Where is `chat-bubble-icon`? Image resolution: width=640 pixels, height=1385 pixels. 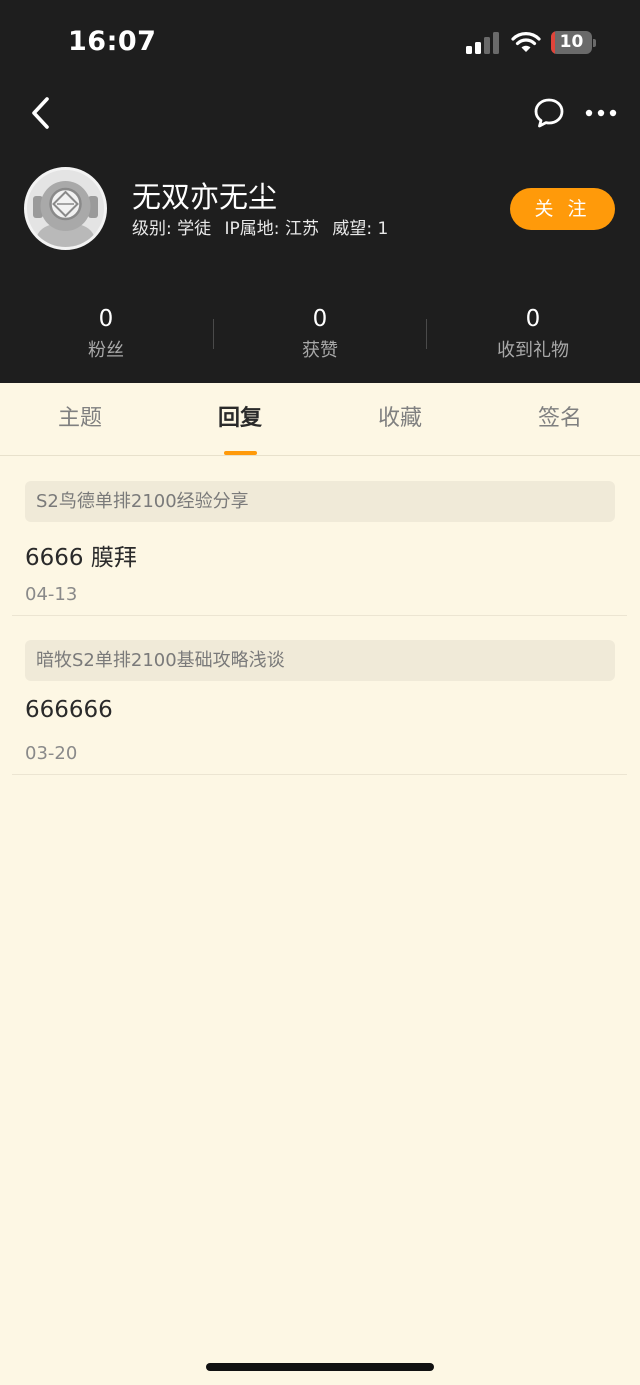 chat-bubble-icon is located at coordinates (549, 113).